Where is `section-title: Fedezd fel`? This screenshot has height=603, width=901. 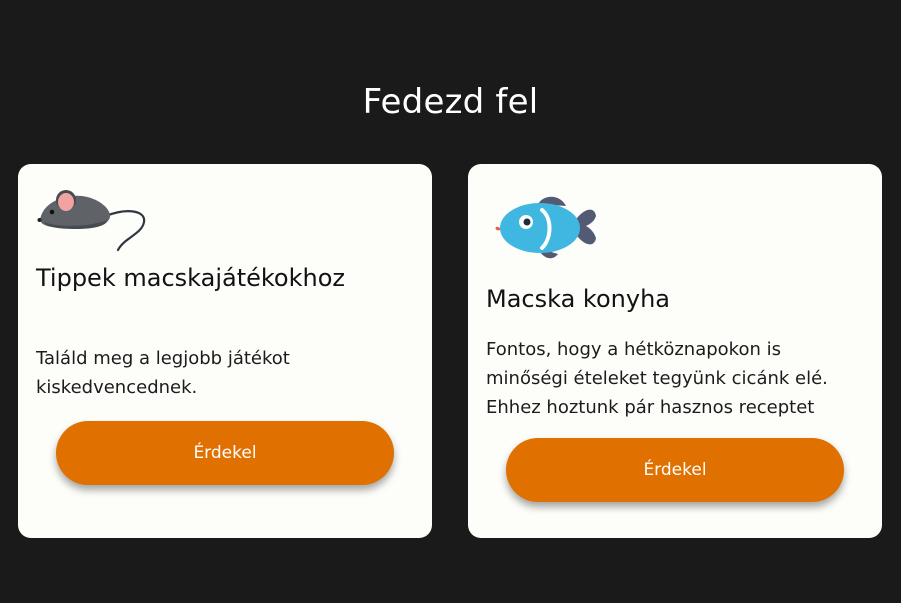 section-title: Fedezd fel is located at coordinates (450, 102).